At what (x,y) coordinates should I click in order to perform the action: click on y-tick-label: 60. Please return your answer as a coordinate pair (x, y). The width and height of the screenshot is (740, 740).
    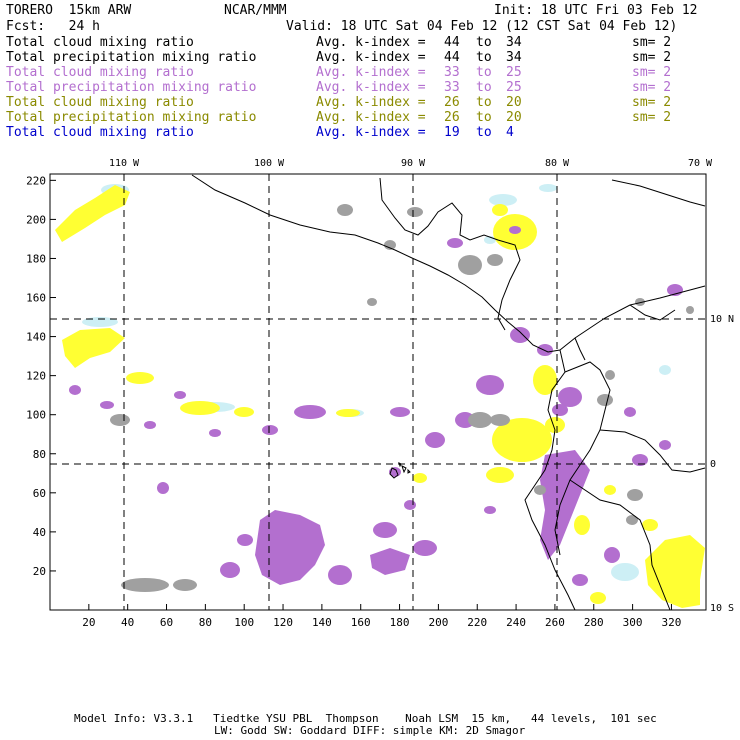
    Looking at the image, I should click on (39, 493).